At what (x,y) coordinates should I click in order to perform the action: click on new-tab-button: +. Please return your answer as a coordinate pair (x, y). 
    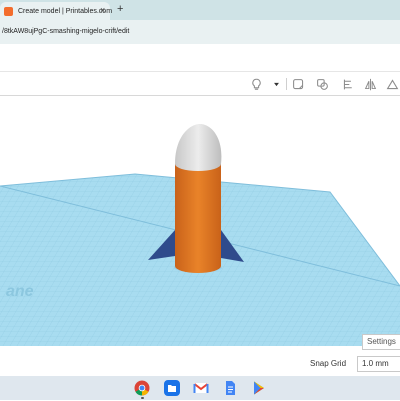
    Looking at the image, I should click on (120, 9).